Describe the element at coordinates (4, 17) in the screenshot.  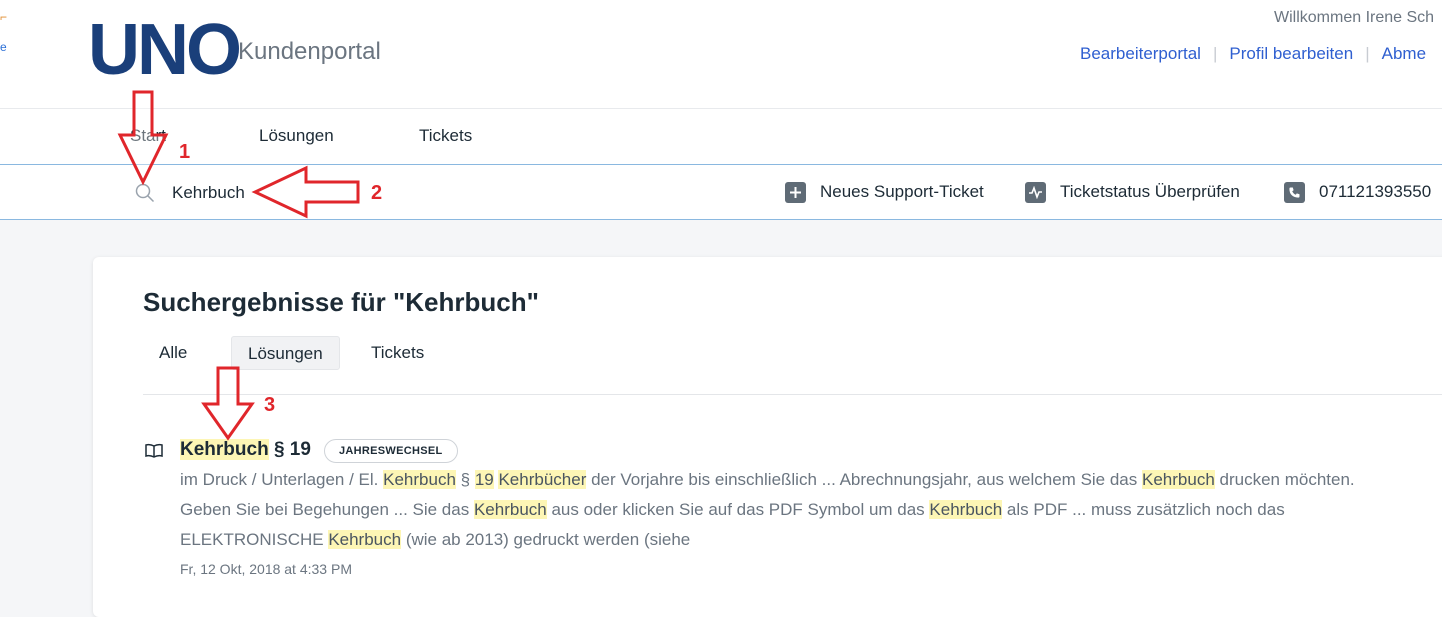
I see `edge-fragment: ⌐` at that location.